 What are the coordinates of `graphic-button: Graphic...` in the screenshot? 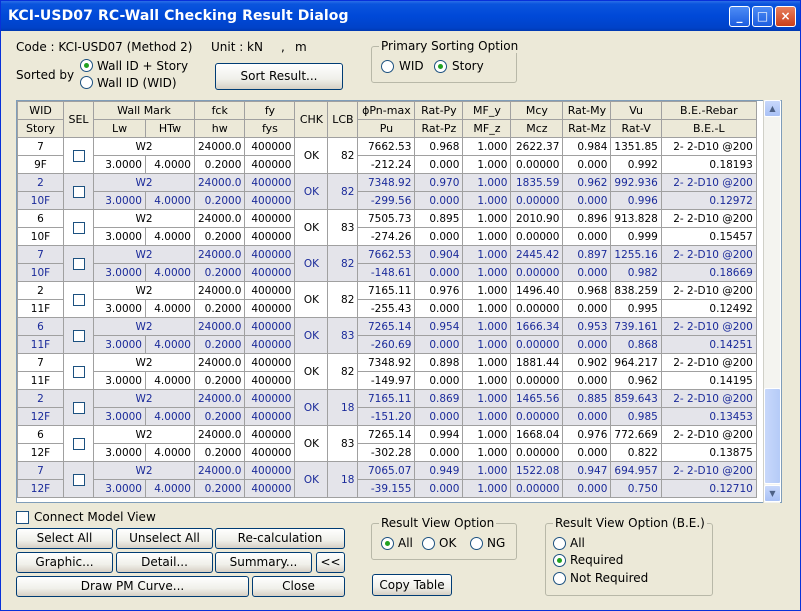 It's located at (64, 562).